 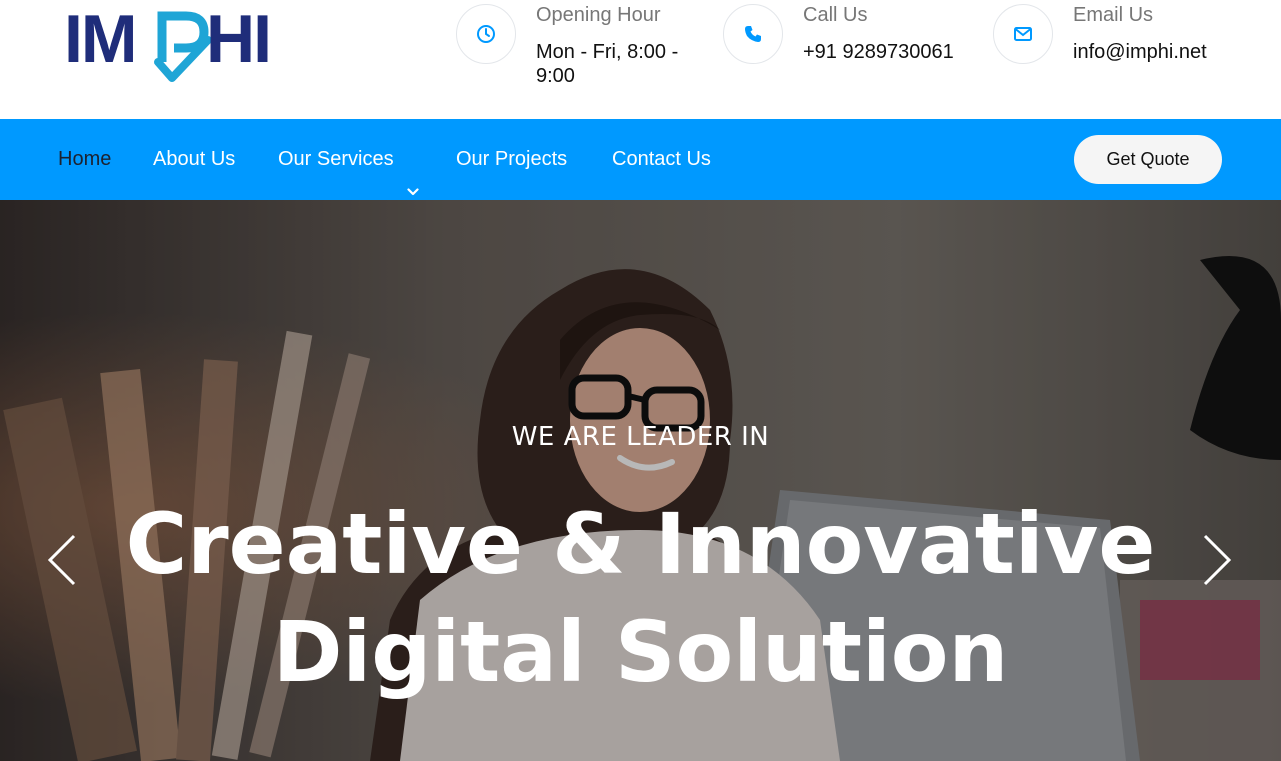 What do you see at coordinates (640, 437) in the screenshot?
I see `hero-eyebrow: WE ARE LEADER IN` at bounding box center [640, 437].